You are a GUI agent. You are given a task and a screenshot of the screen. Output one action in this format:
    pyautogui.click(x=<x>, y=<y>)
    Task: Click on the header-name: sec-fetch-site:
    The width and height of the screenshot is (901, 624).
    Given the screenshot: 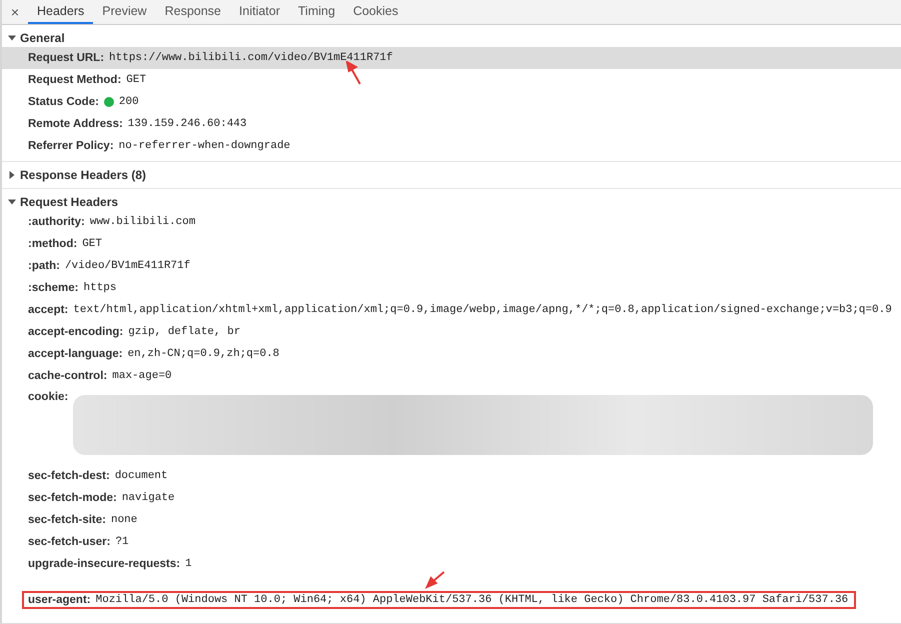 What is the action you would take?
    pyautogui.click(x=67, y=520)
    